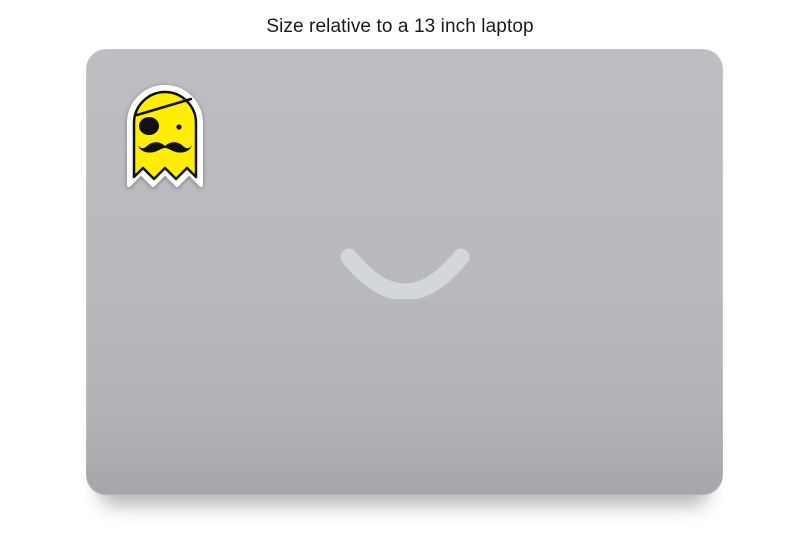 Image resolution: width=800 pixels, height=541 pixels. Describe the element at coordinates (165, 136) in the screenshot. I see `pirate-ghost-icon` at that location.